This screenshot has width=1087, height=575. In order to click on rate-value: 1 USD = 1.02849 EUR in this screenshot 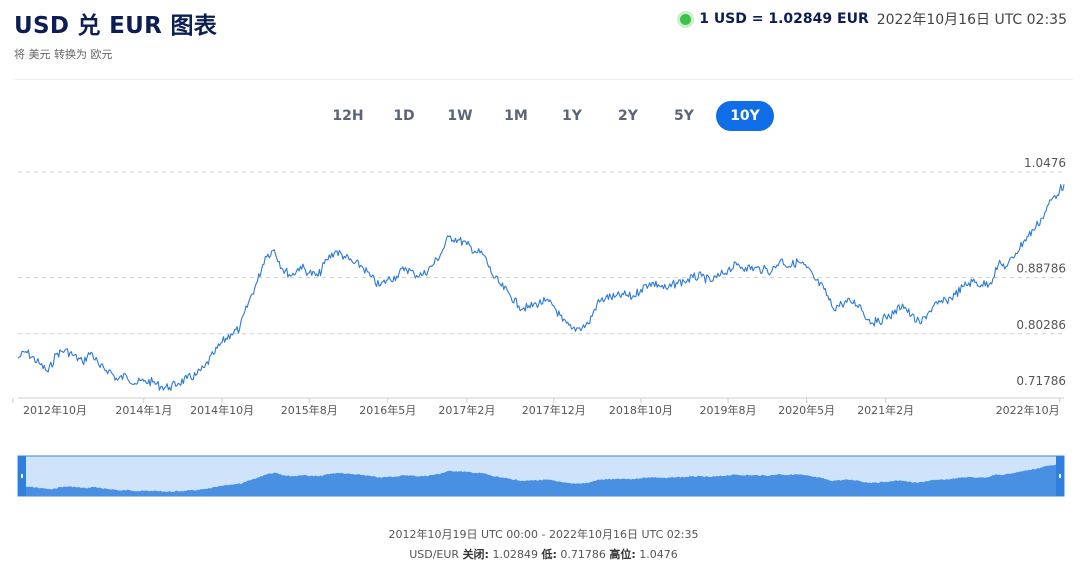, I will do `click(784, 19)`.